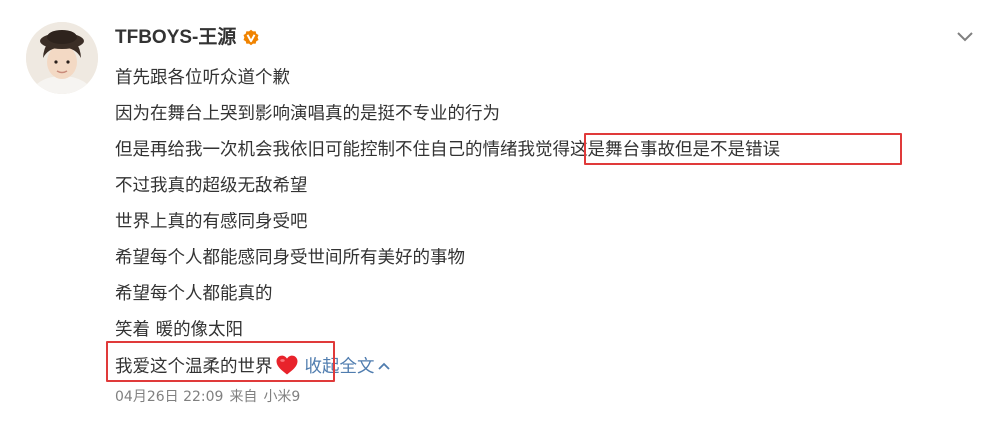 This screenshot has width=986, height=427. Describe the element at coordinates (281, 397) in the screenshot. I see `post-device: 小米9` at that location.